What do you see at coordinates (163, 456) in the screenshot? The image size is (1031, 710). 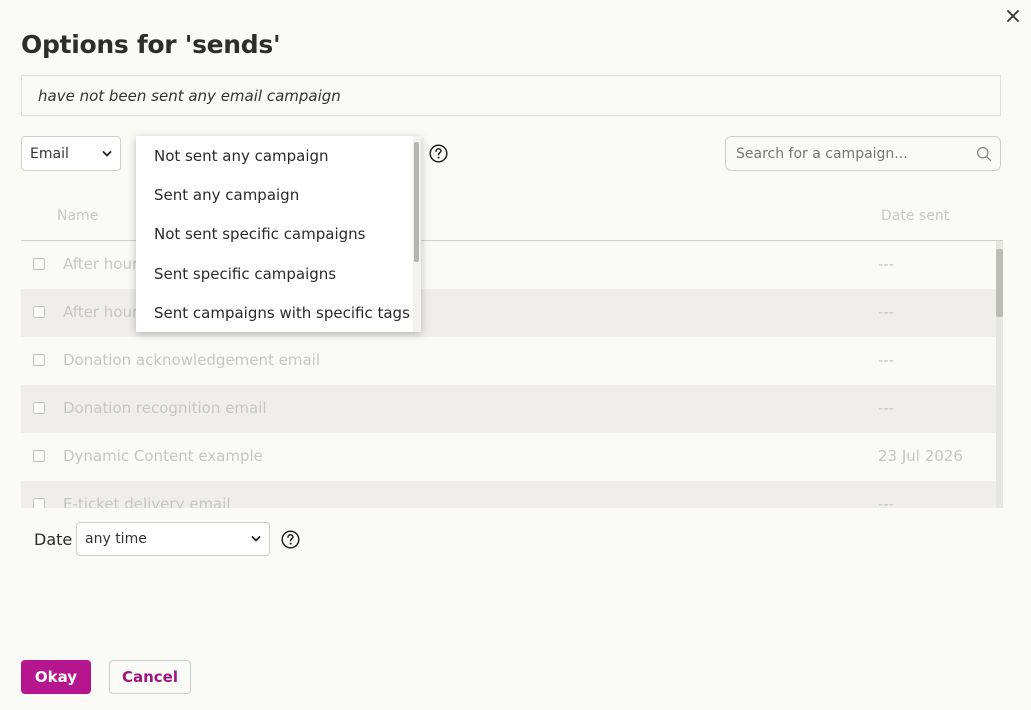 I see `campaign-name: Dynamic Content example` at bounding box center [163, 456].